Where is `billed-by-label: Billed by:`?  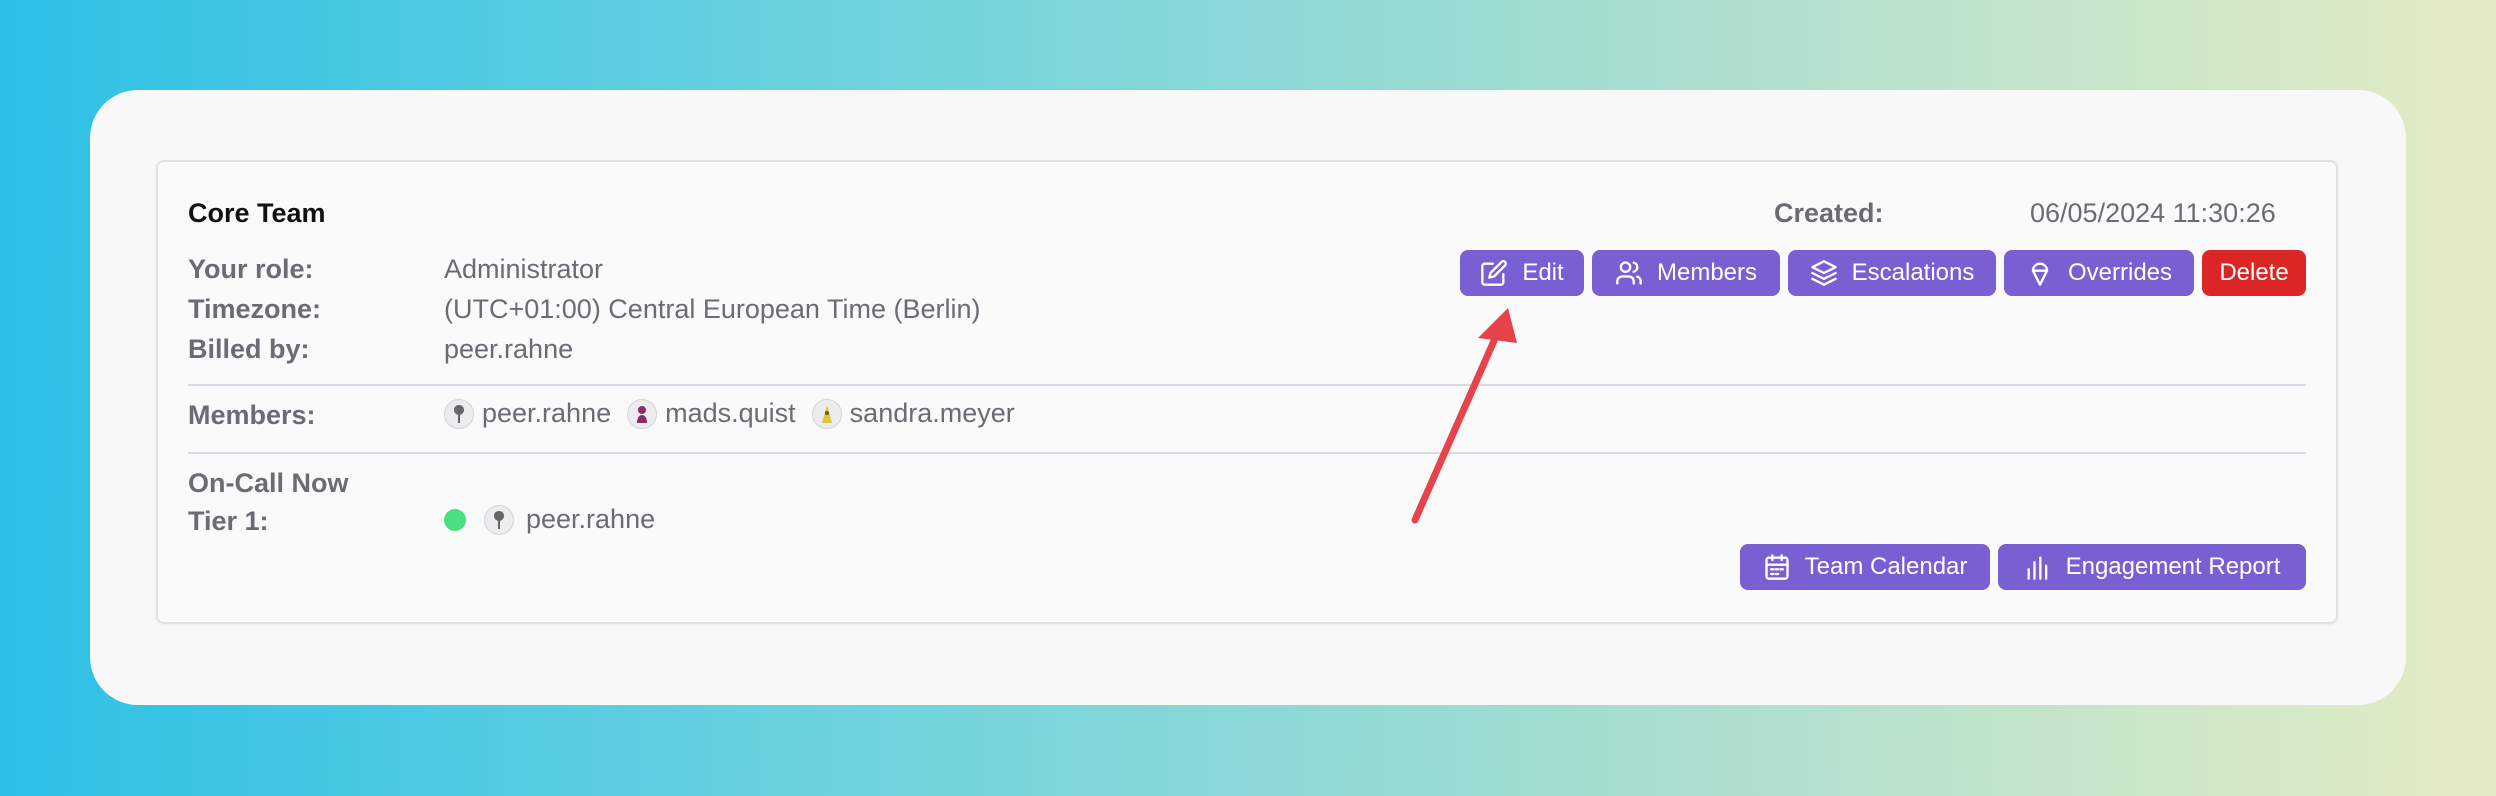 billed-by-label: Billed by: is located at coordinates (249, 349).